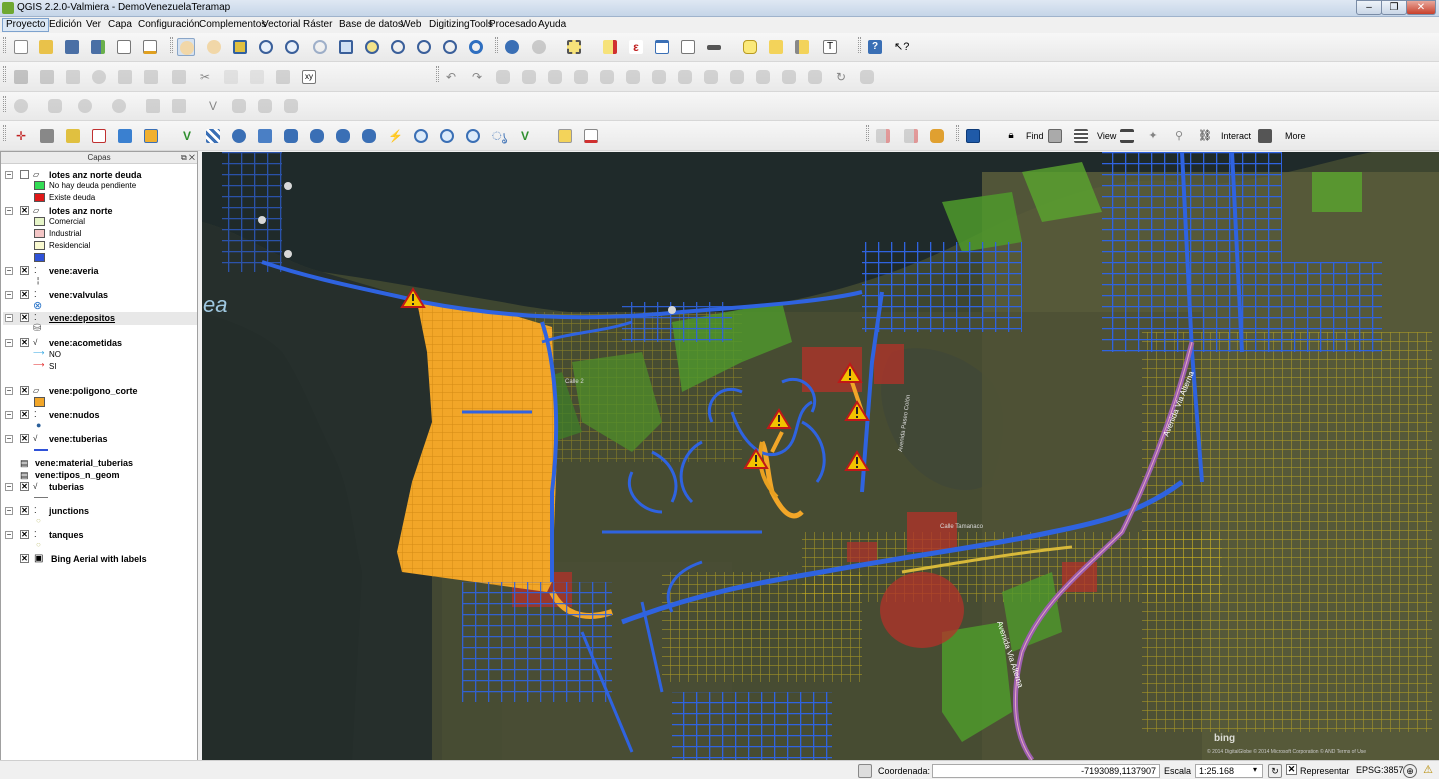  Describe the element at coordinates (153, 106) in the screenshot. I see `vector-tool-5-icon` at that location.